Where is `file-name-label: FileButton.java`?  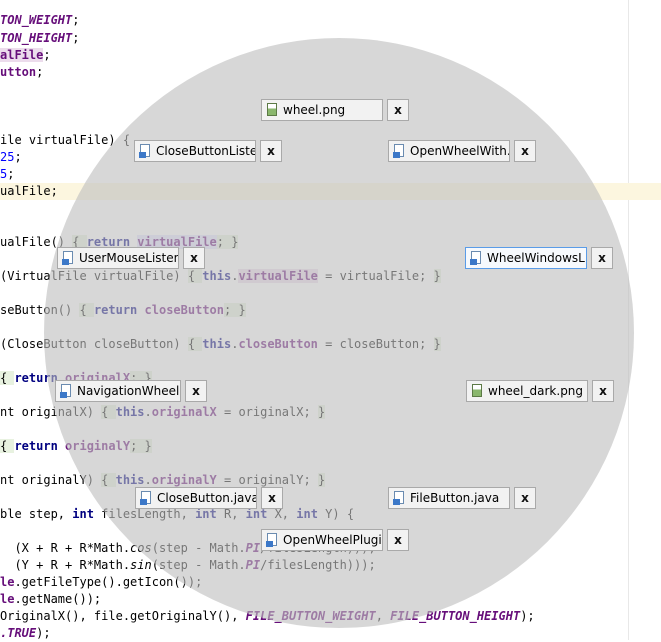 file-name-label: FileButton.java is located at coordinates (455, 498).